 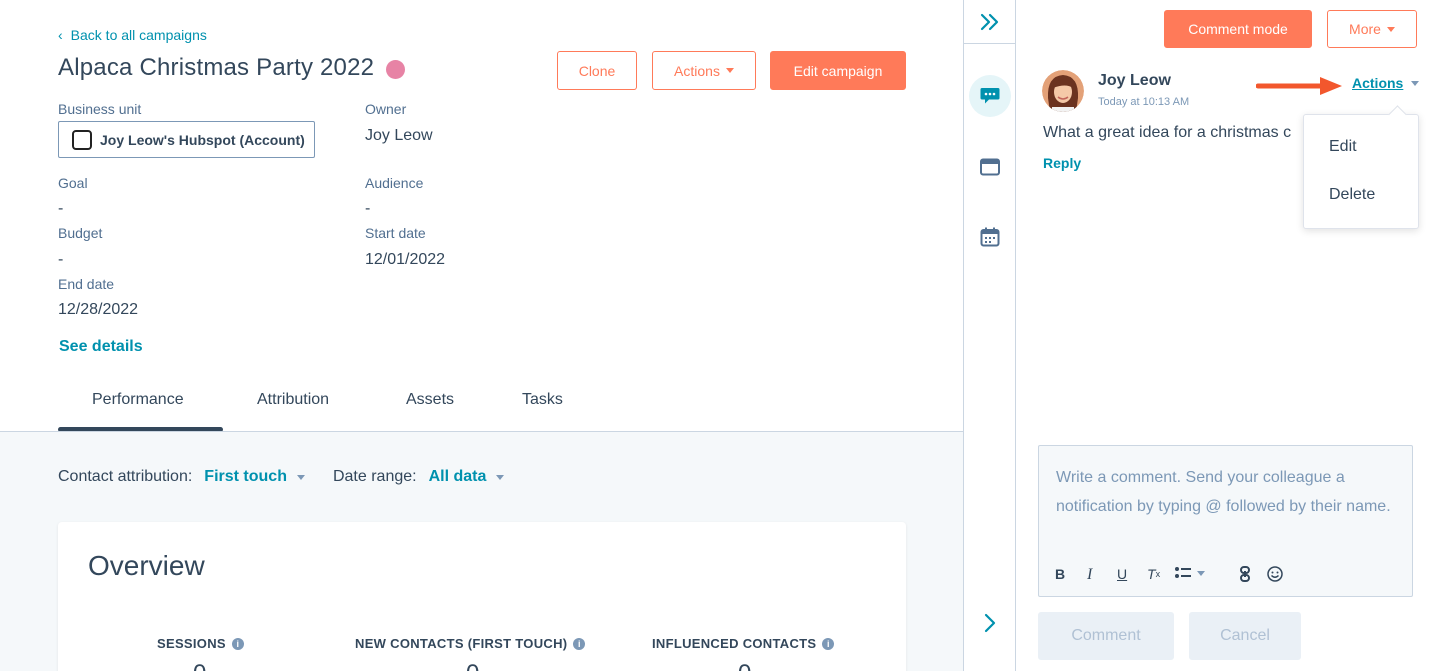 I want to click on comment-mode-button: Comment mode, so click(x=1238, y=29).